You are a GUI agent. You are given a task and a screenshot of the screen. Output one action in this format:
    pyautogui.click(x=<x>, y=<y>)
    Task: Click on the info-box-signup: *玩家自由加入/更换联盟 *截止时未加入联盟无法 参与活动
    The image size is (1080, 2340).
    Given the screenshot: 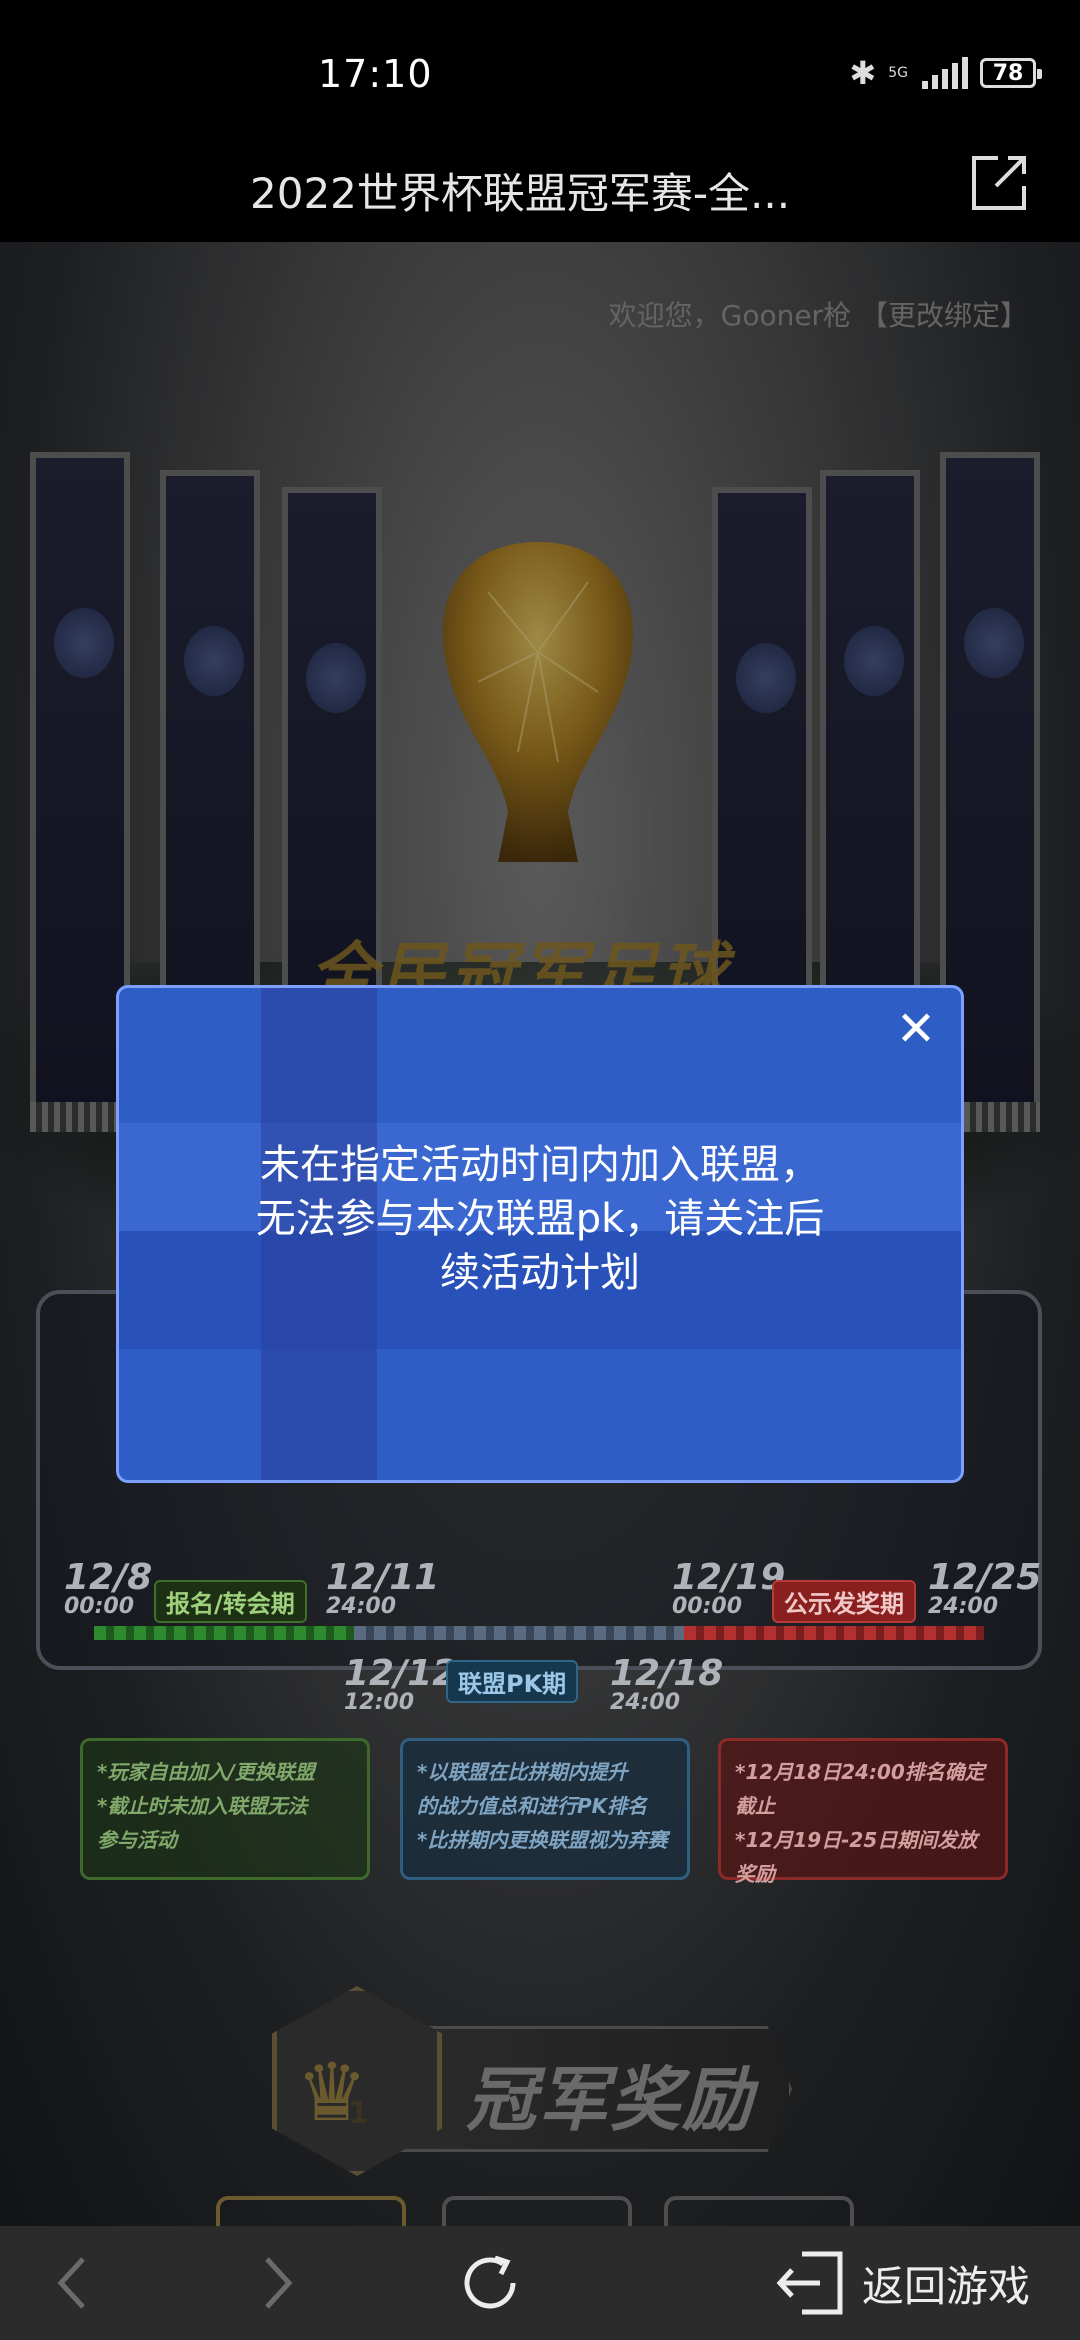 What is the action you would take?
    pyautogui.click(x=225, y=1809)
    